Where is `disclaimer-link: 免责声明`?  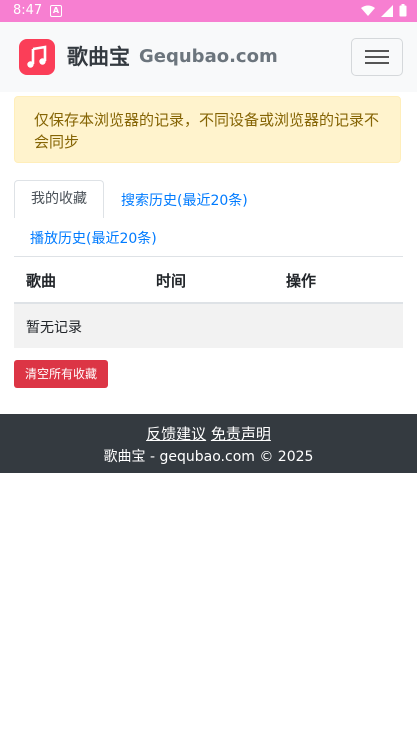
disclaimer-link: 免责声明 is located at coordinates (241, 434).